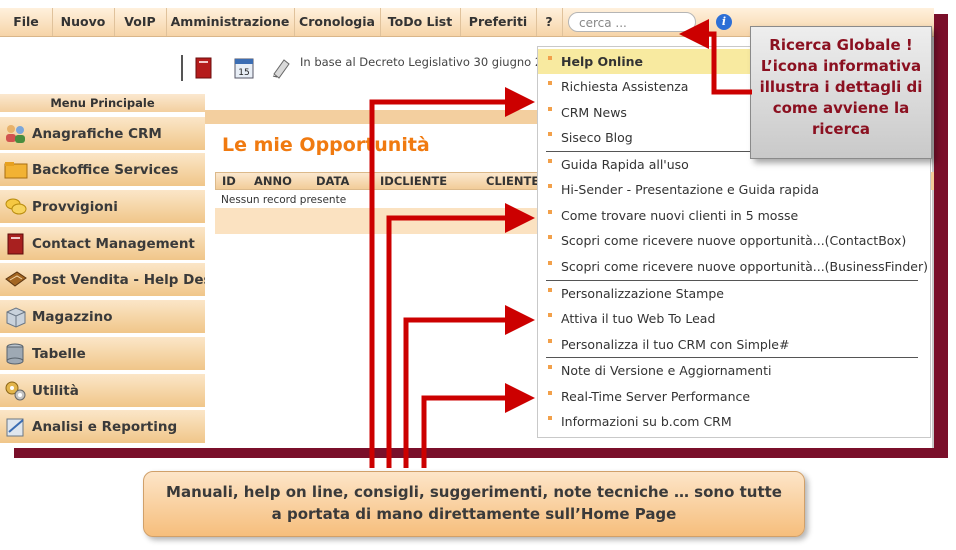 The image size is (956, 550). What do you see at coordinates (460, 335) in the screenshot?
I see `arrow-nuovi-clienti` at bounding box center [460, 335].